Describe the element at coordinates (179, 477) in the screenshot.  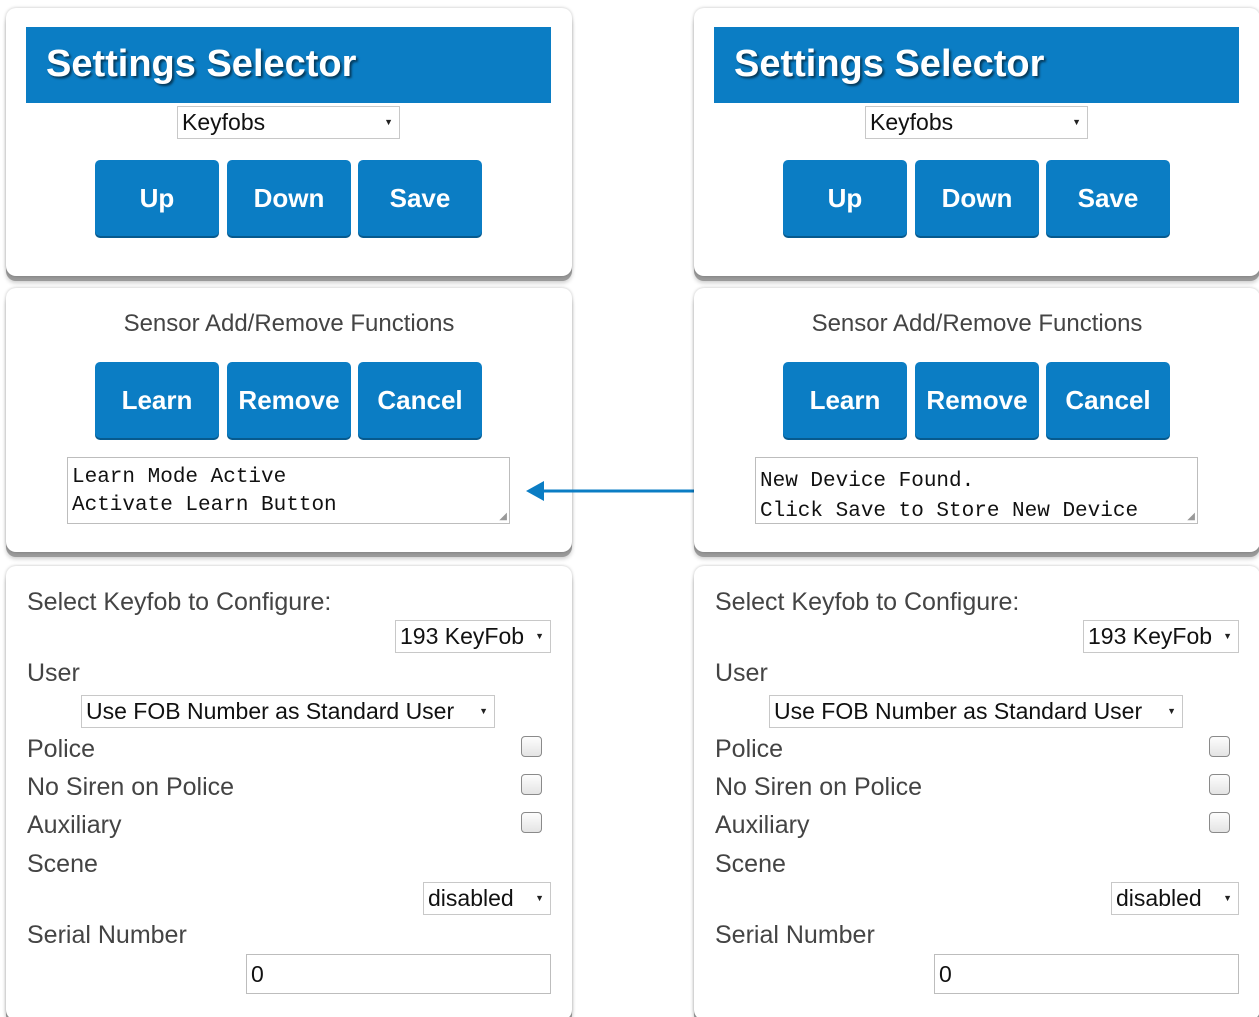
I see `status-line: Learn Mode Active` at that location.